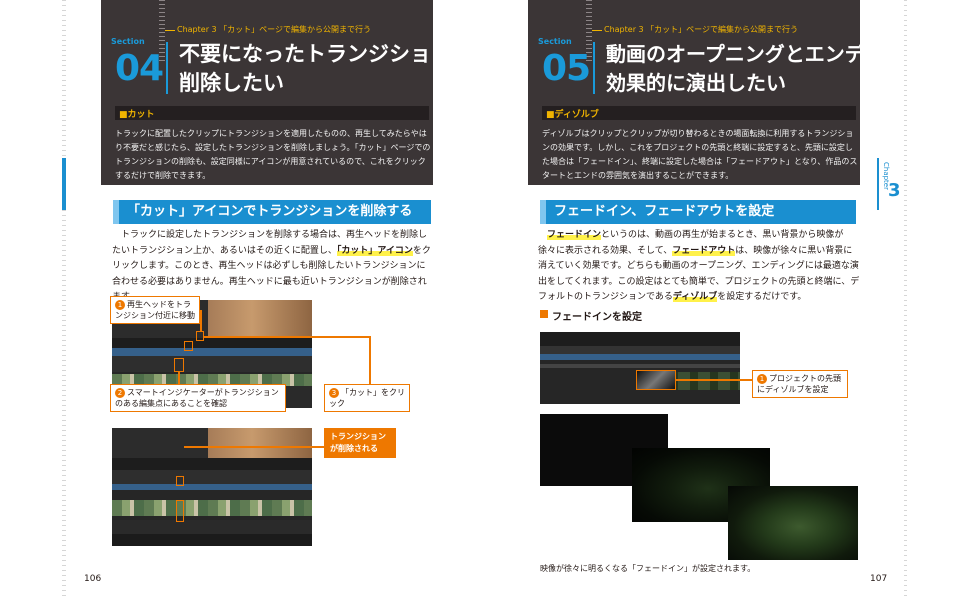 This screenshot has width=970, height=600. What do you see at coordinates (894, 190) in the screenshot?
I see `chapter-tab-number: 3` at bounding box center [894, 190].